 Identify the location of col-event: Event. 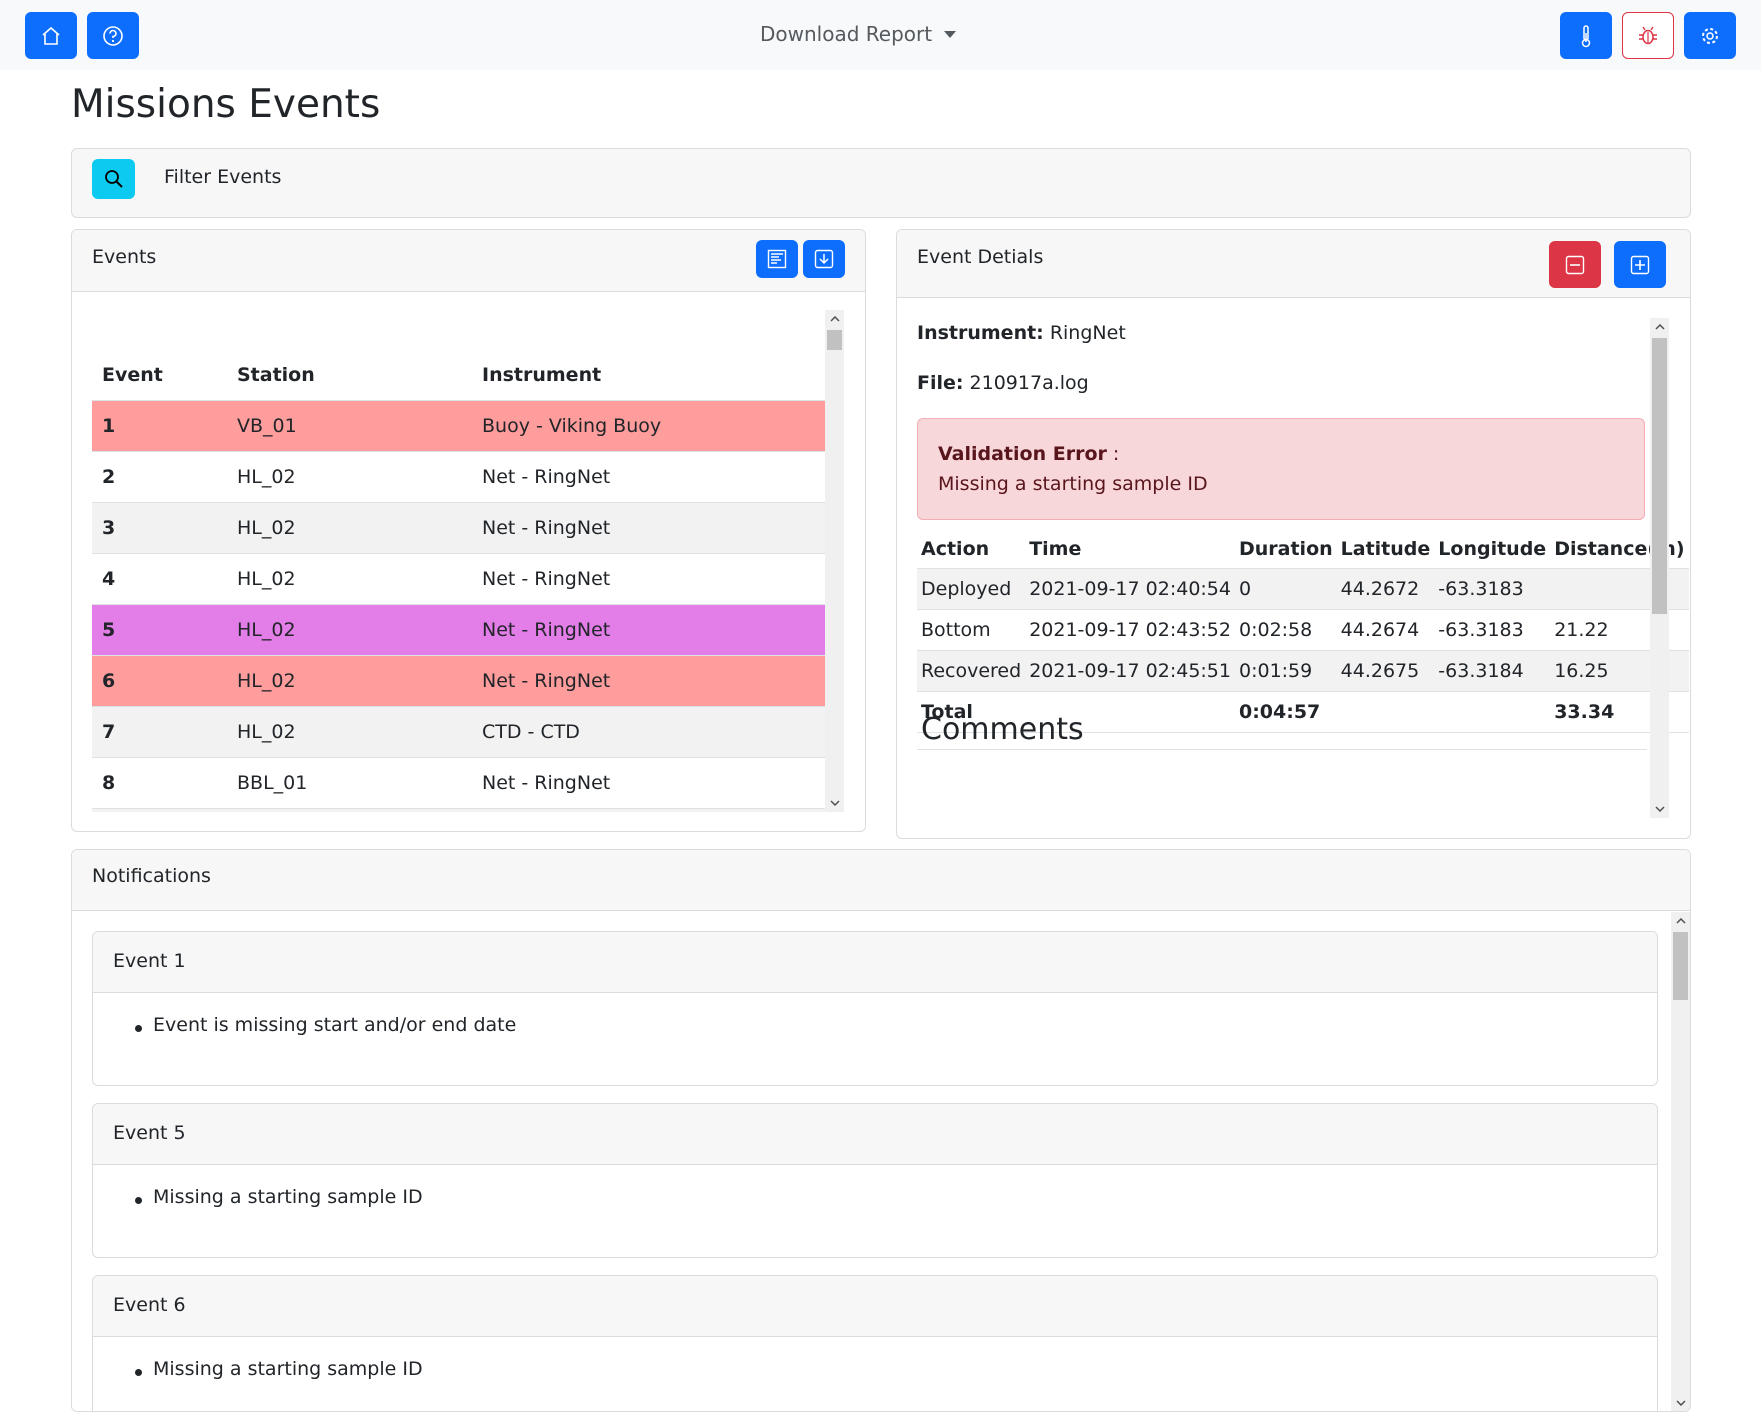
(132, 374).